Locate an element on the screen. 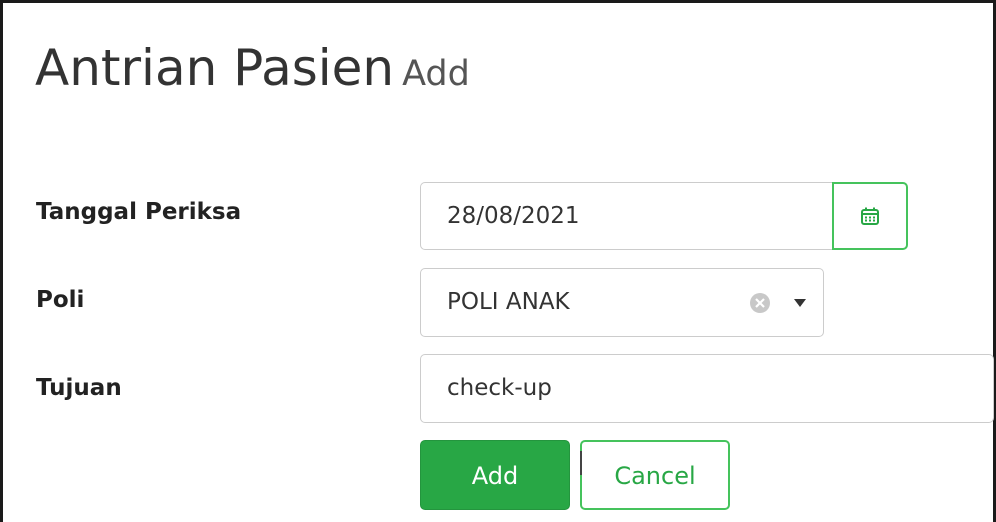 This screenshot has width=996, height=522. page-title-subtitle: Add is located at coordinates (436, 74).